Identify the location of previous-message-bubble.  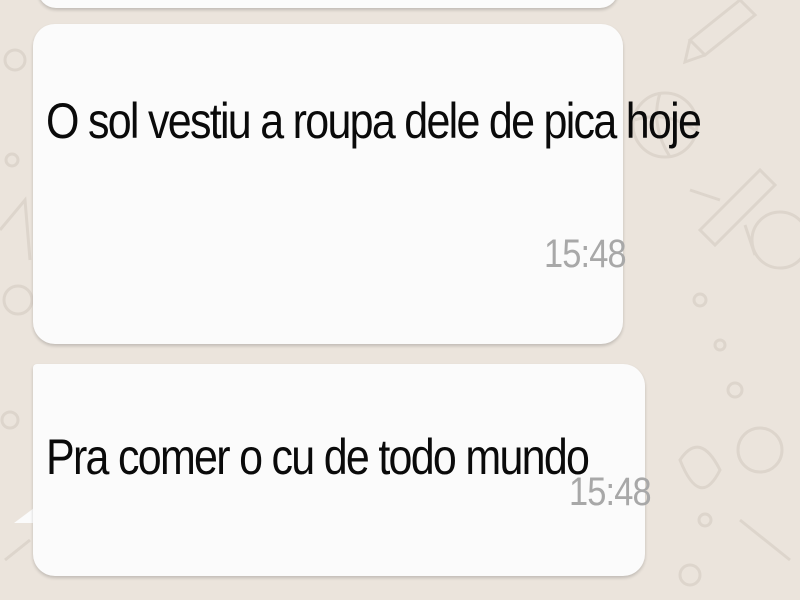
(328, 4).